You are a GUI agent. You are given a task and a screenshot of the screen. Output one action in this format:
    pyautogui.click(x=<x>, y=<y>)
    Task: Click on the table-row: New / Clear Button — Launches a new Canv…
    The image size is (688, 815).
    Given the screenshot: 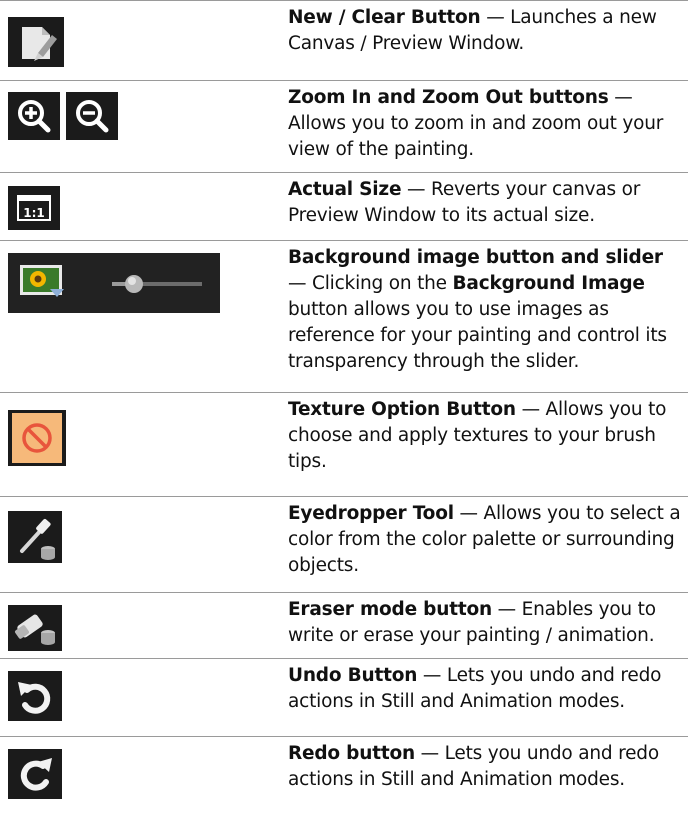 What is the action you would take?
    pyautogui.click(x=344, y=40)
    